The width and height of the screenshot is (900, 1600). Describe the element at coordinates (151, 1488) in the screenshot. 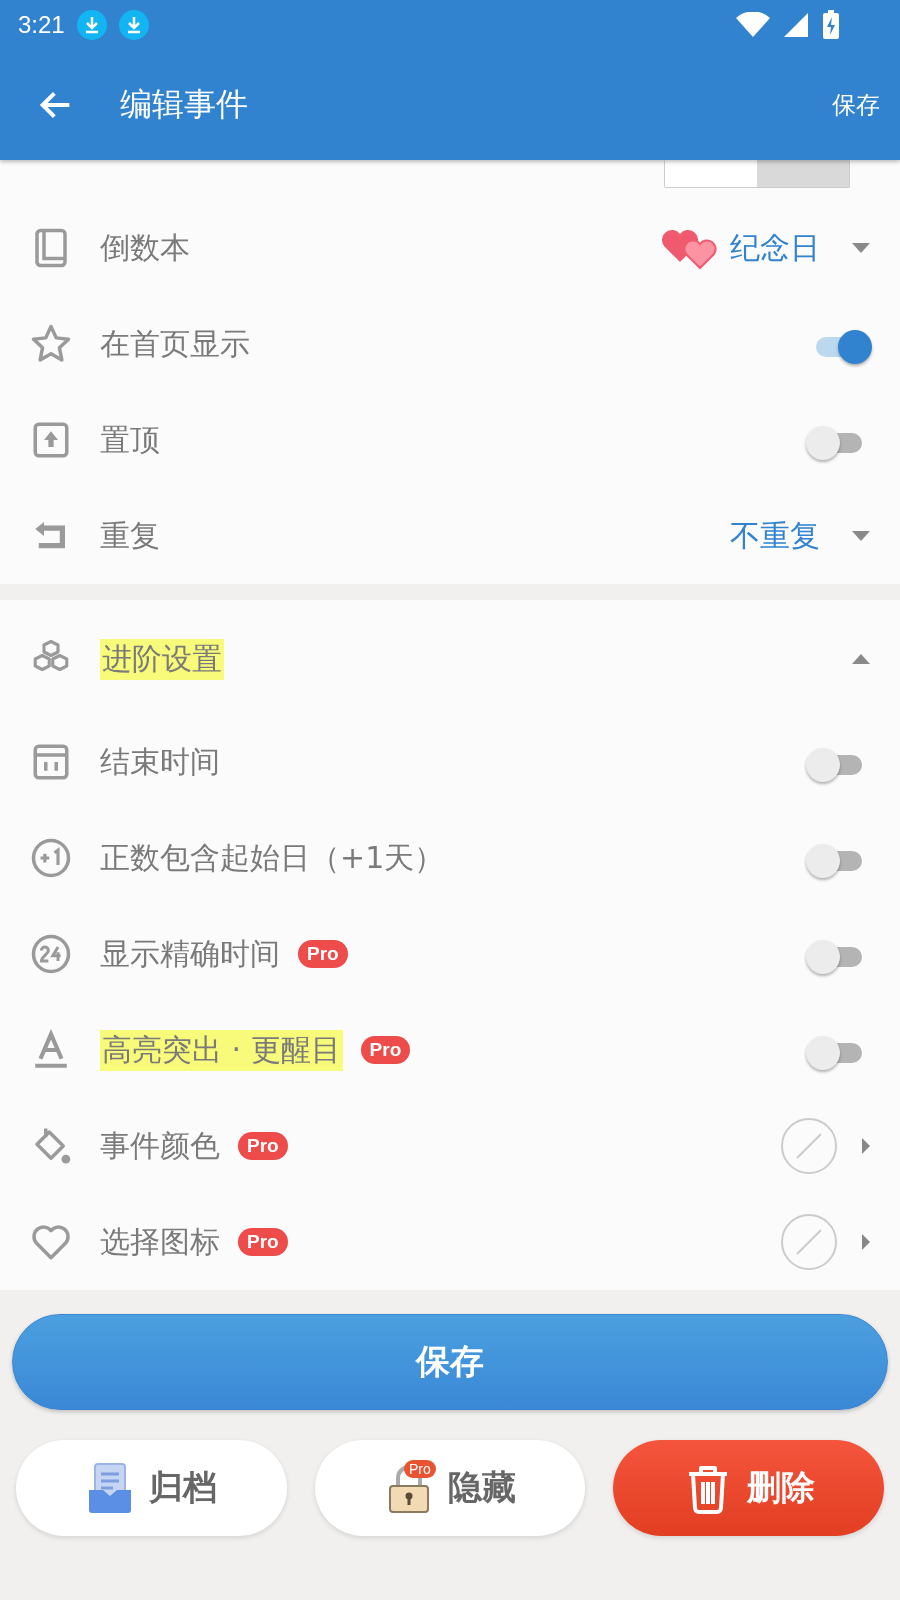

I see `archive-button: 归档` at that location.